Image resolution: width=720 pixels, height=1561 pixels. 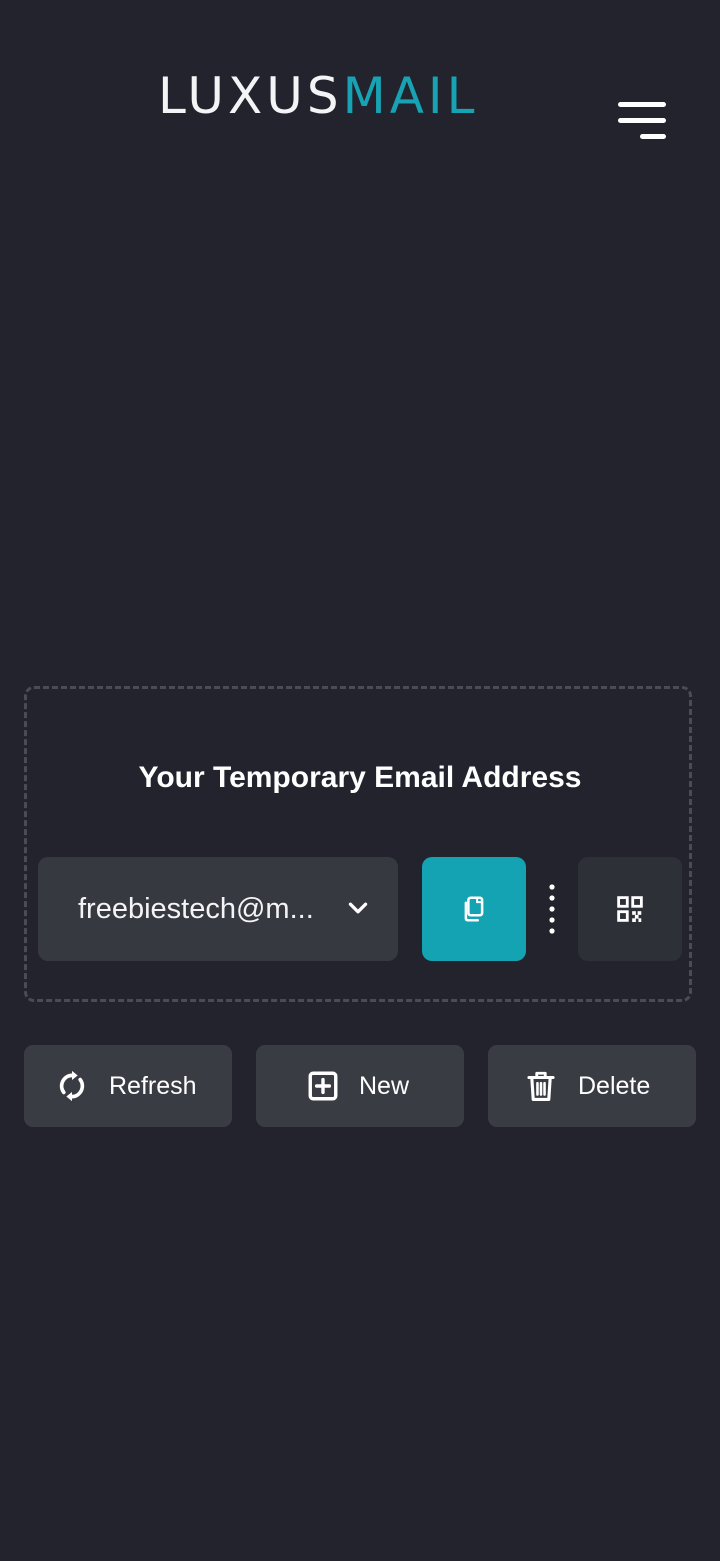 What do you see at coordinates (360, 777) in the screenshot?
I see `card-title: Your Temporary Email Address` at bounding box center [360, 777].